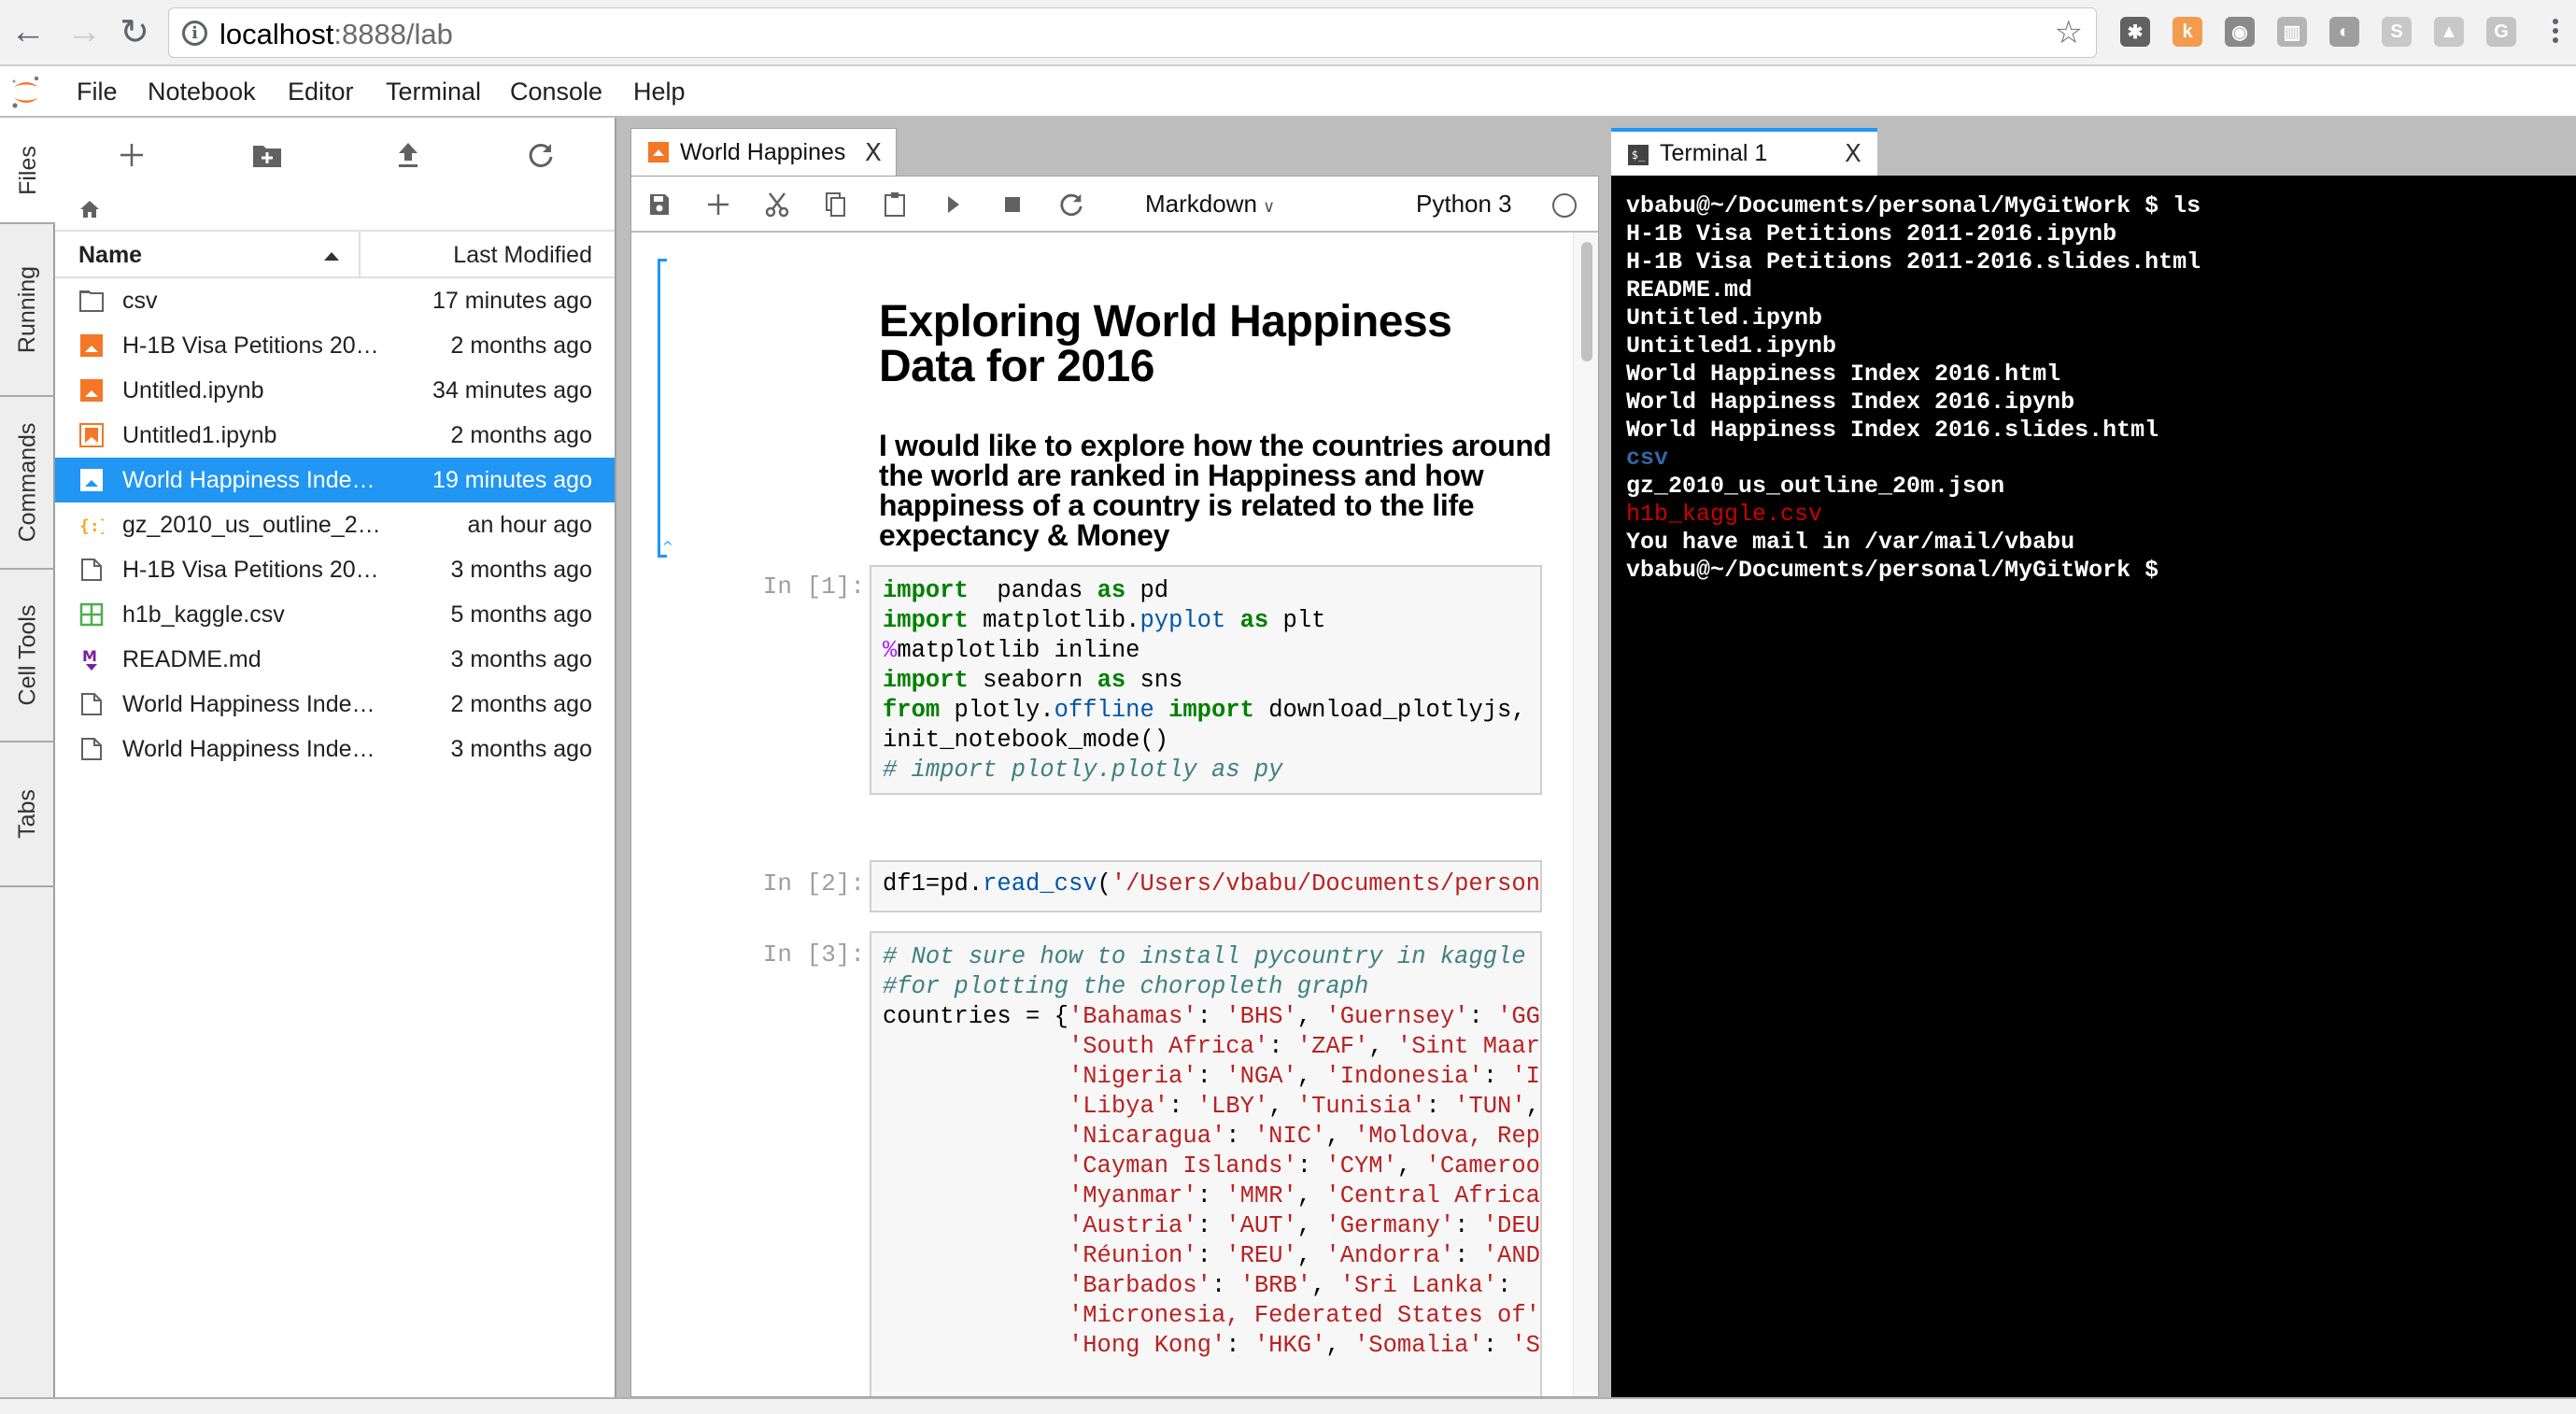 The image size is (2576, 1414). What do you see at coordinates (1132, 1076) in the screenshot?
I see `code-token-str: 'Nigeria'` at bounding box center [1132, 1076].